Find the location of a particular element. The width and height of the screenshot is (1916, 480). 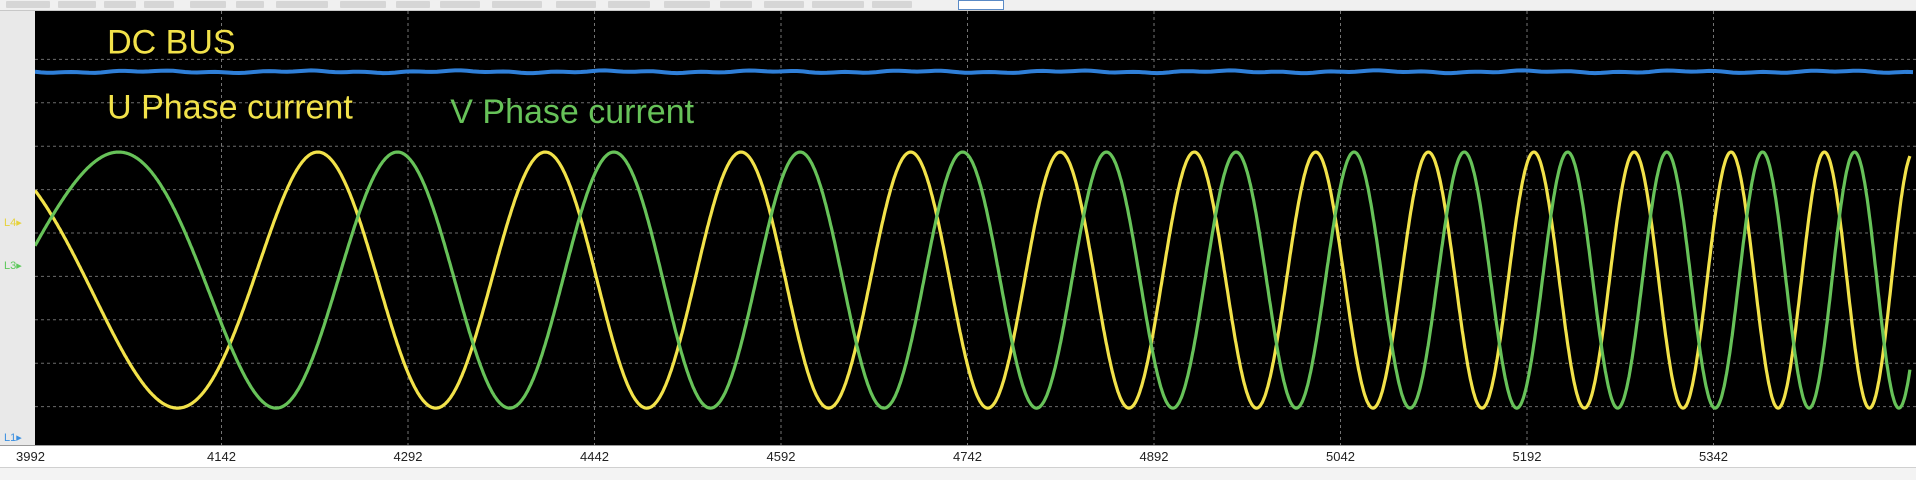

x-tick-label: 5192 is located at coordinates (1527, 456).